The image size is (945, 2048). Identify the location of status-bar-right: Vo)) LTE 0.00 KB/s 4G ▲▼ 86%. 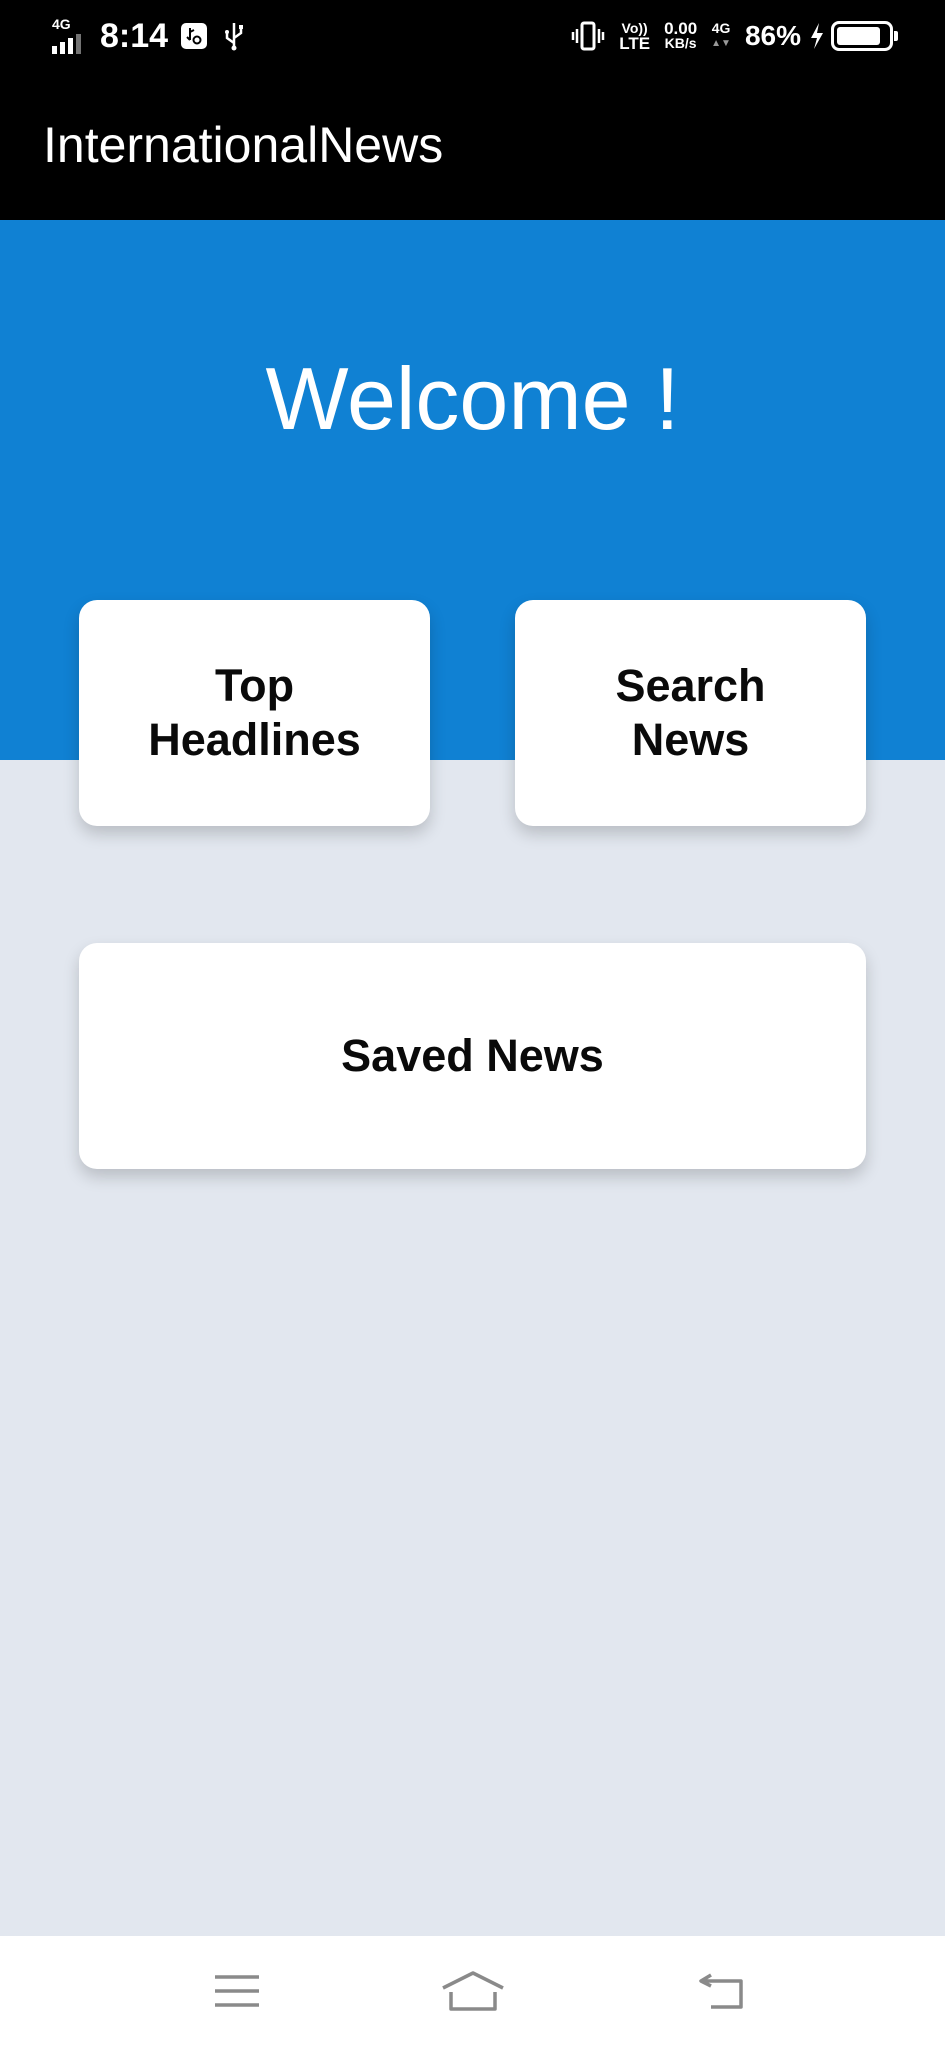
(734, 36).